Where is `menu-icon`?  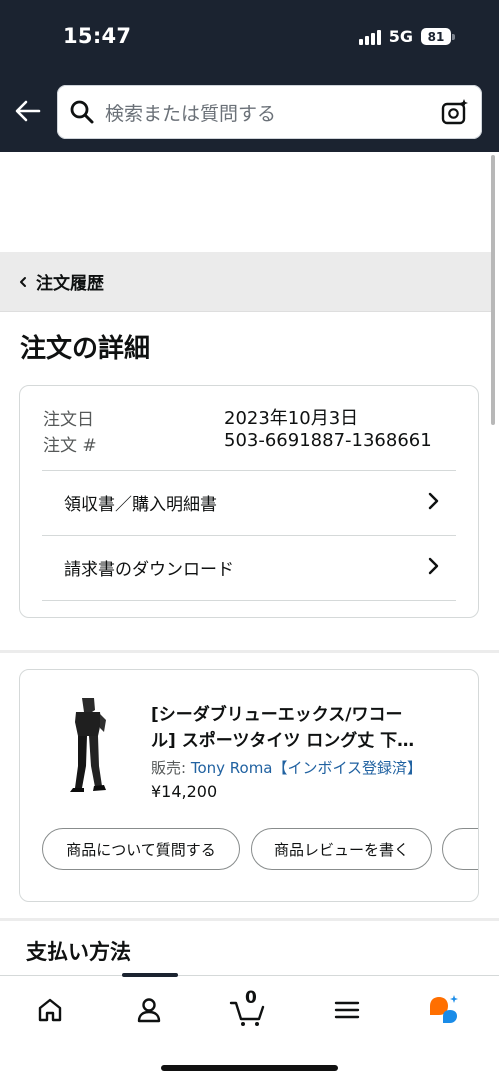
menu-icon is located at coordinates (347, 1010).